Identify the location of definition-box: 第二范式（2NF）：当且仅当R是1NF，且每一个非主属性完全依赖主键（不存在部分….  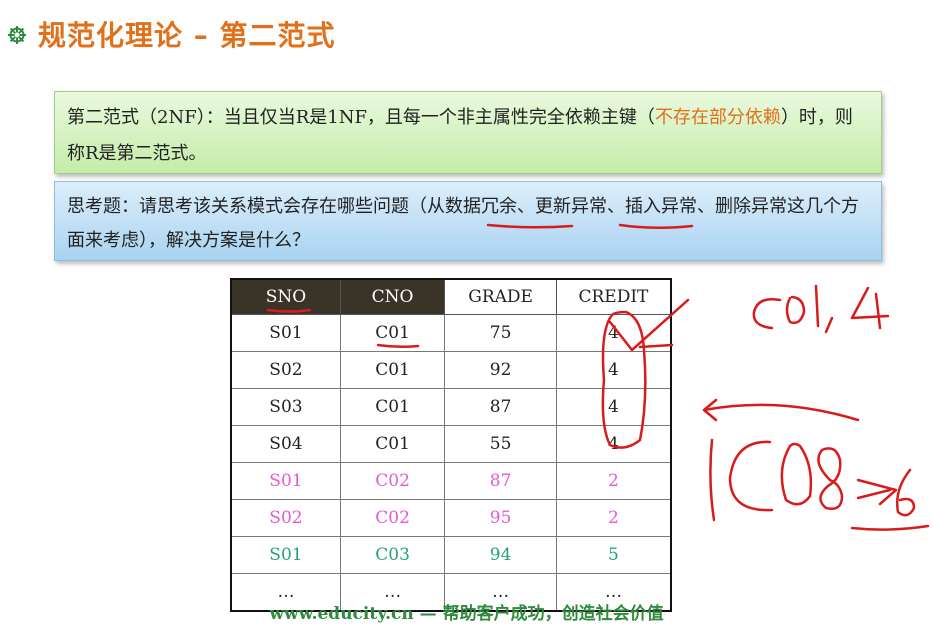
(468, 132).